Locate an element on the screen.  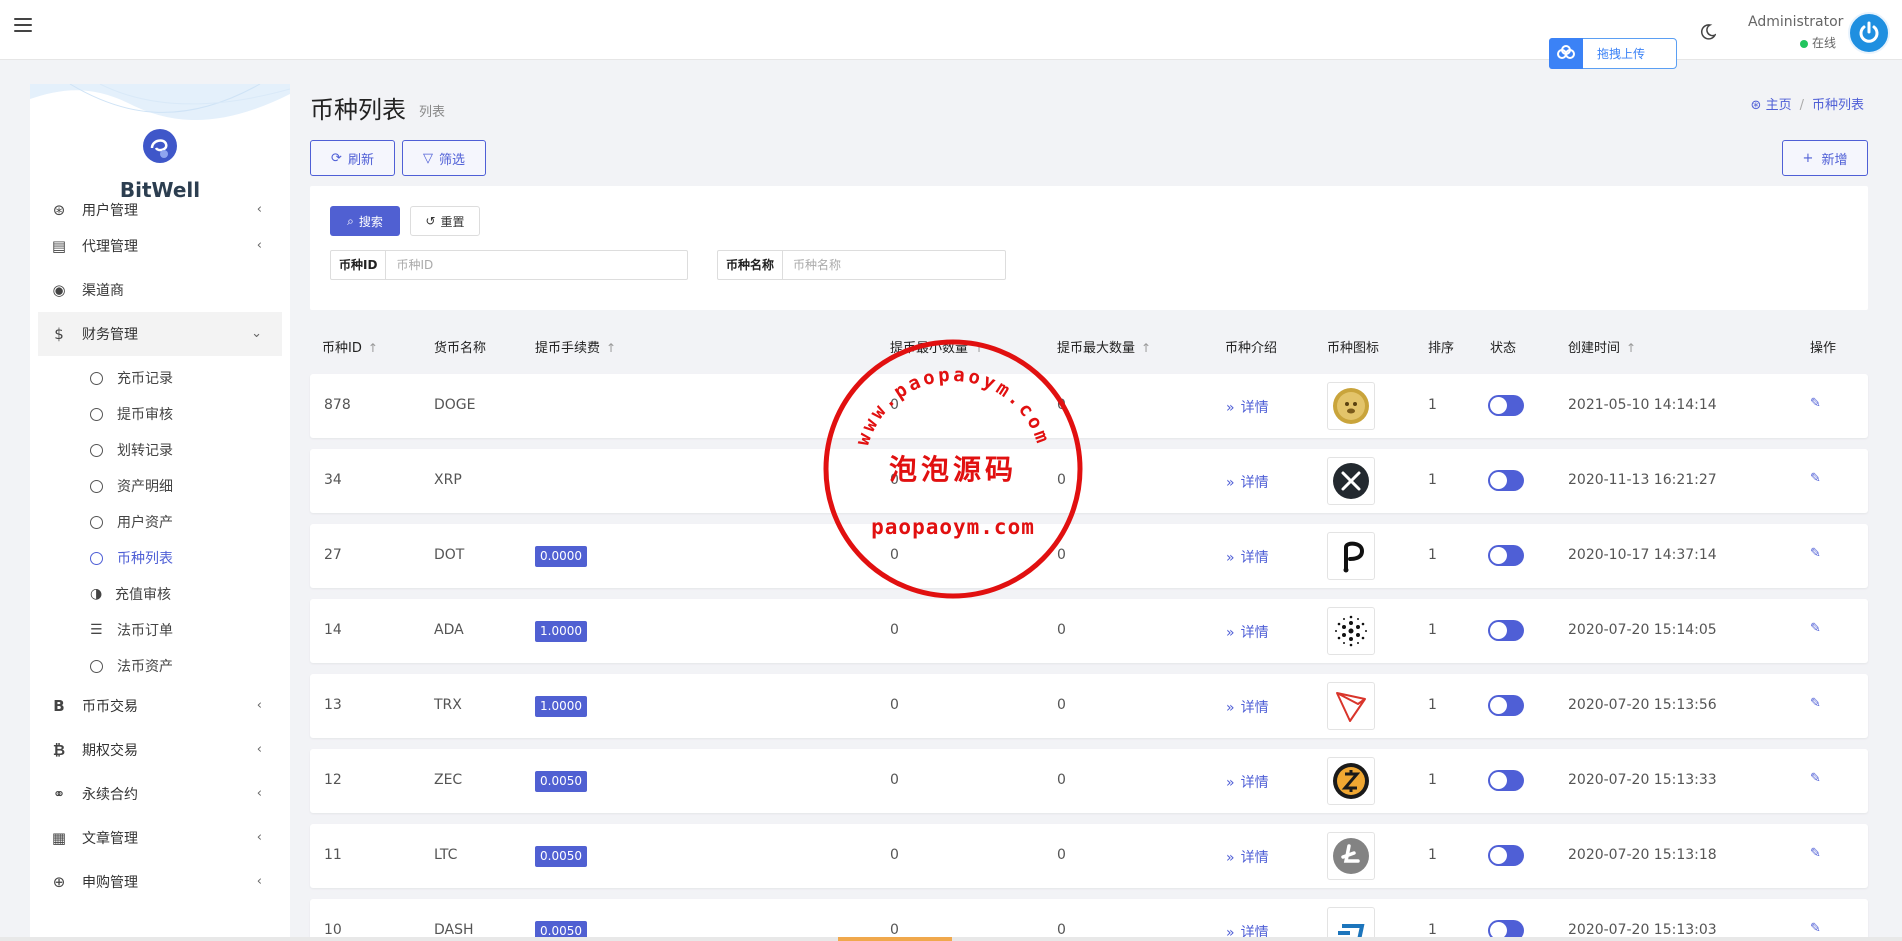
online-dot-icon is located at coordinates (1804, 43).